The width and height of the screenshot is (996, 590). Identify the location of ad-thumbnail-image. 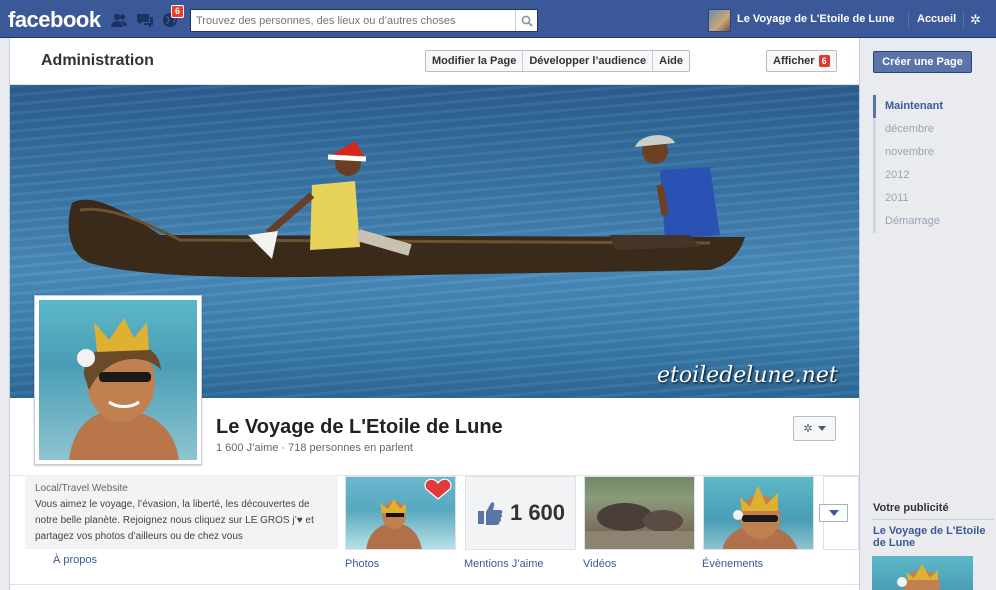
(918, 577).